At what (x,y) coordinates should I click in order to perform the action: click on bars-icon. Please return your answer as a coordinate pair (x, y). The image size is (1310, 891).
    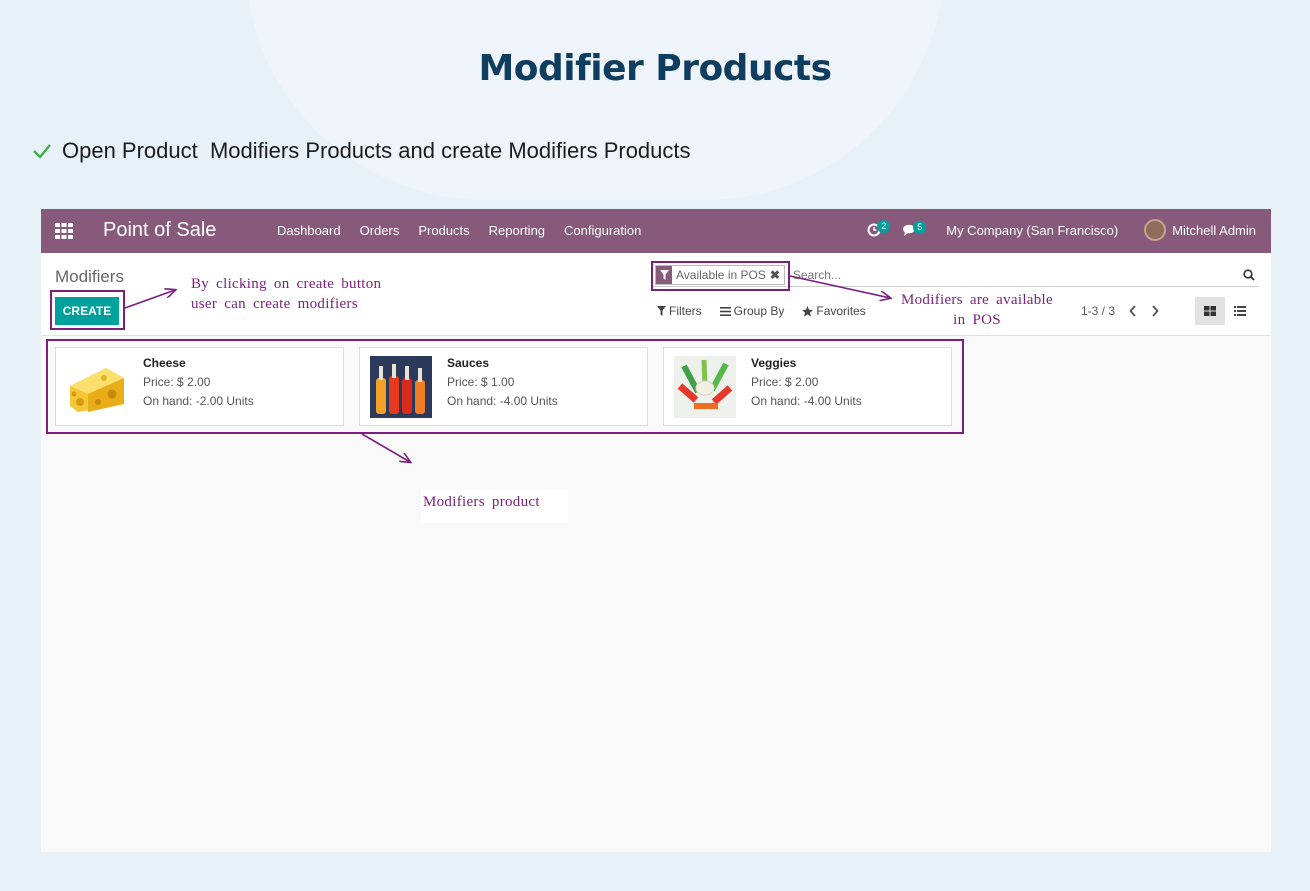
    Looking at the image, I should click on (725, 311).